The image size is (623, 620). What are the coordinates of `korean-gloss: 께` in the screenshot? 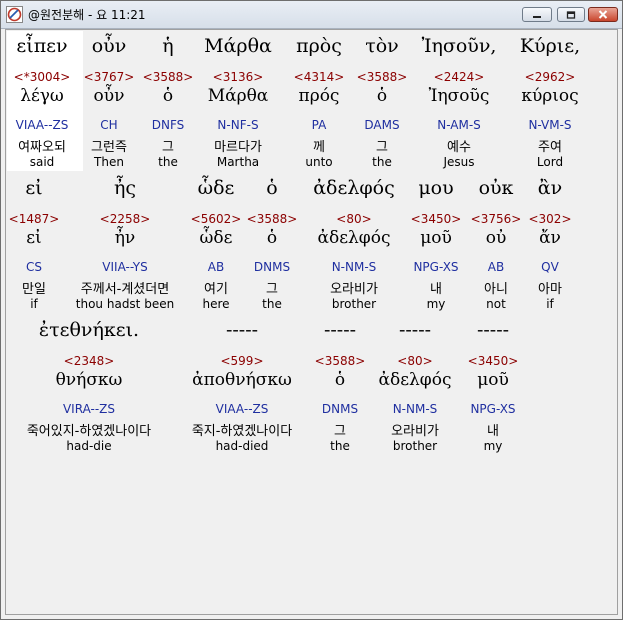 It's located at (319, 147).